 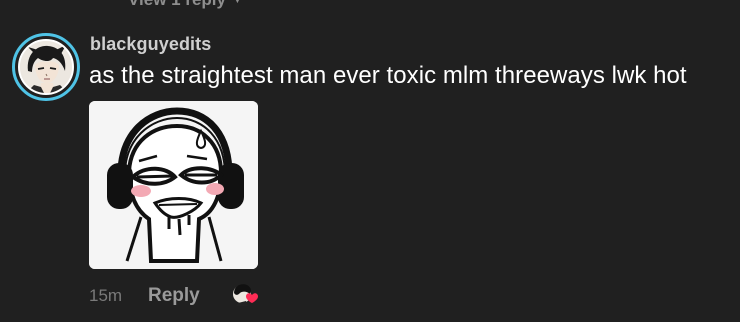 I want to click on sticker-image, so click(x=173, y=185).